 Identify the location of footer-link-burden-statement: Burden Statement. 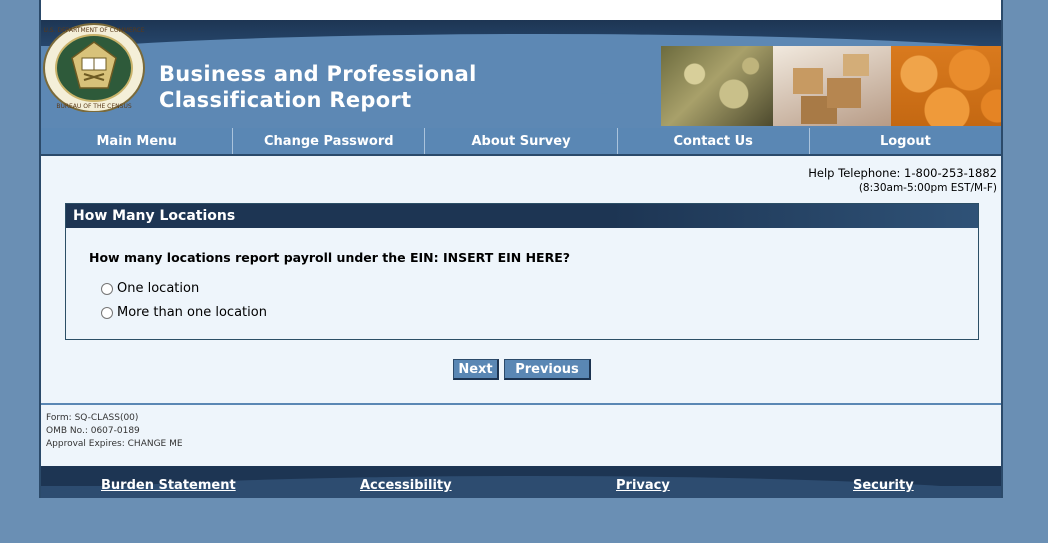
(168, 485).